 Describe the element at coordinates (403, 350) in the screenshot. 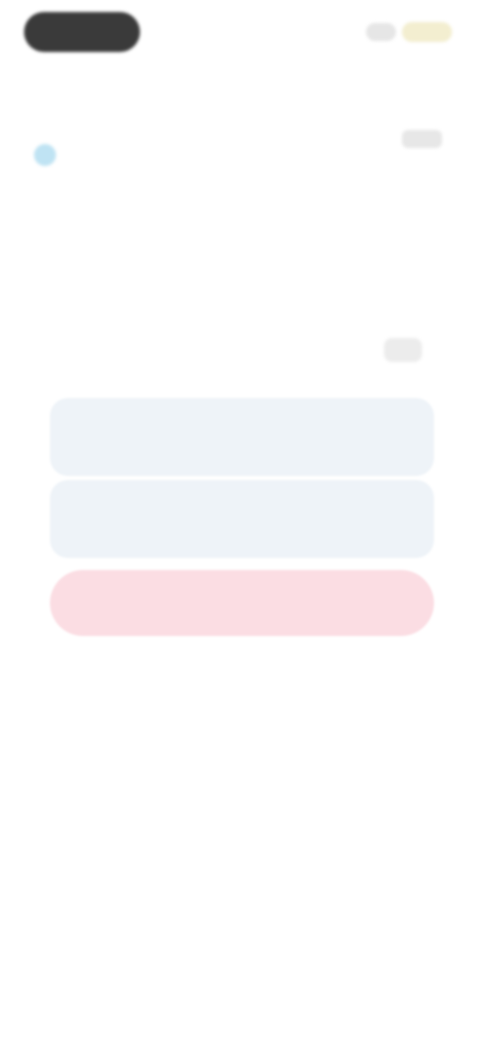

I see `more-icon` at that location.